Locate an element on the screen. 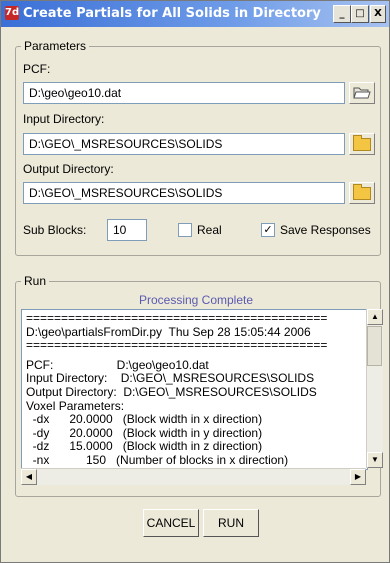  sub-blocks-input: 10 is located at coordinates (127, 230).